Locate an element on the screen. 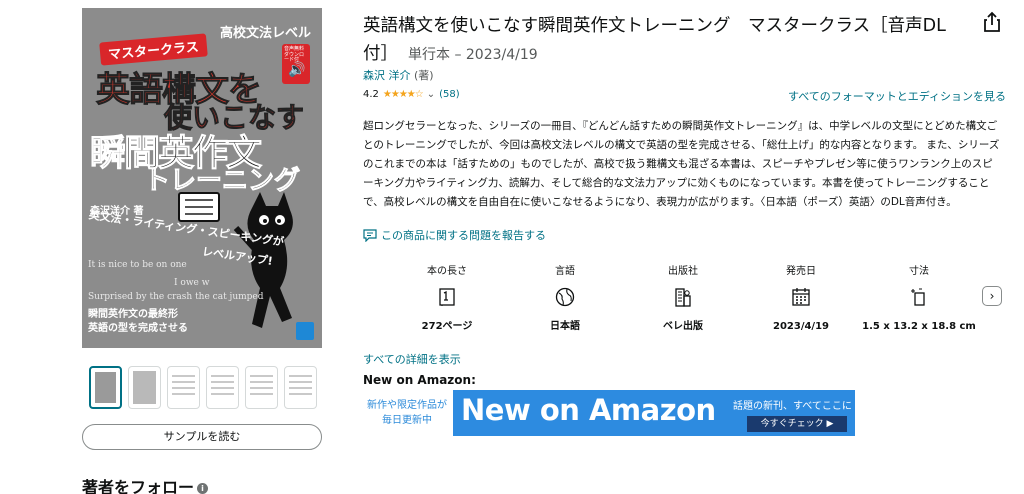  dimensions-icon is located at coordinates (918, 297).